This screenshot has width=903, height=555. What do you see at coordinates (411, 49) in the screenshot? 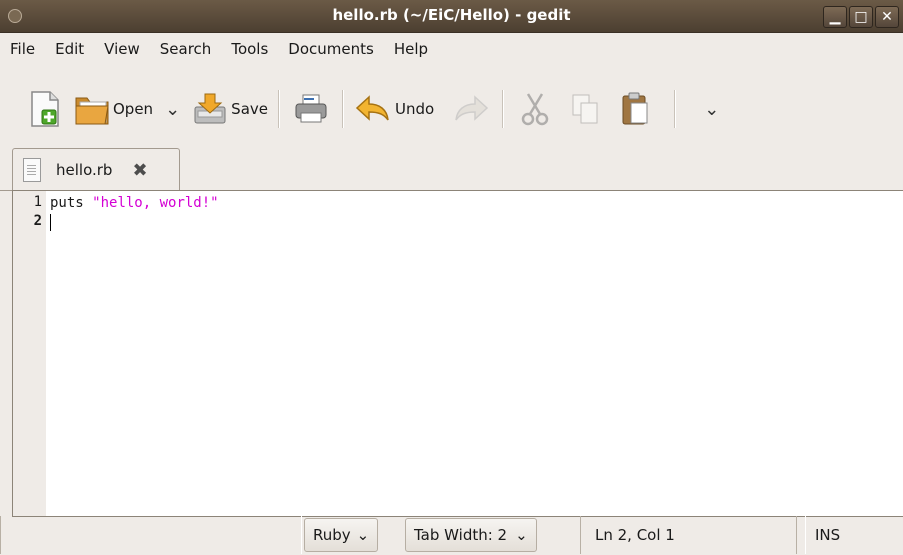
I see `menu-help: Help` at bounding box center [411, 49].